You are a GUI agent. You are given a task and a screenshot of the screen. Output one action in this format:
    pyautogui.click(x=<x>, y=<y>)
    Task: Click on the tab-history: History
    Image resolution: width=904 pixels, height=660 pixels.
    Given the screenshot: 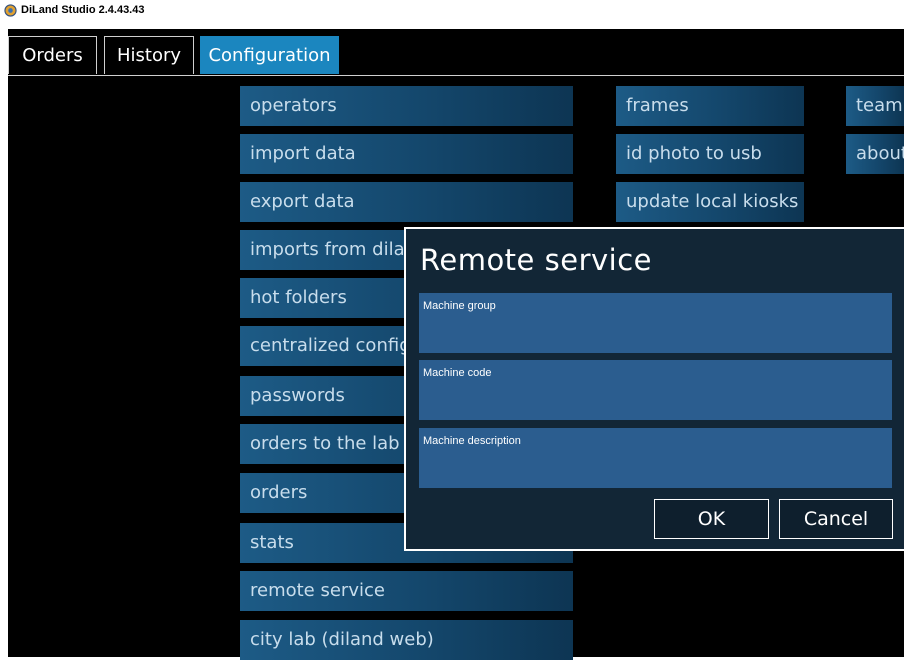 What is the action you would take?
    pyautogui.click(x=149, y=55)
    